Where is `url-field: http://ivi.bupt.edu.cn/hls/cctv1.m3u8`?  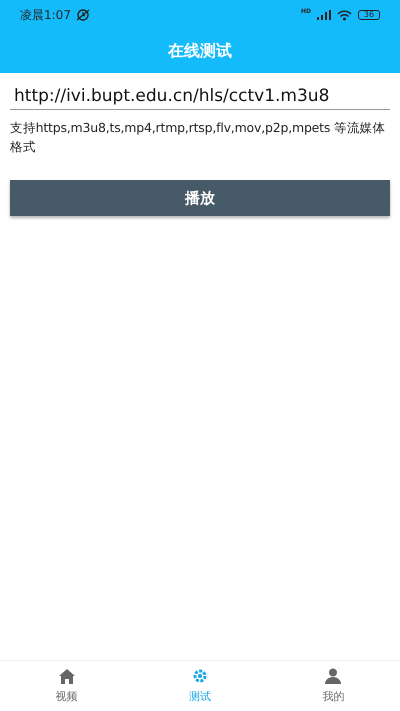 url-field: http://ivi.bupt.edu.cn/hls/cctv1.m3u8 is located at coordinates (200, 96).